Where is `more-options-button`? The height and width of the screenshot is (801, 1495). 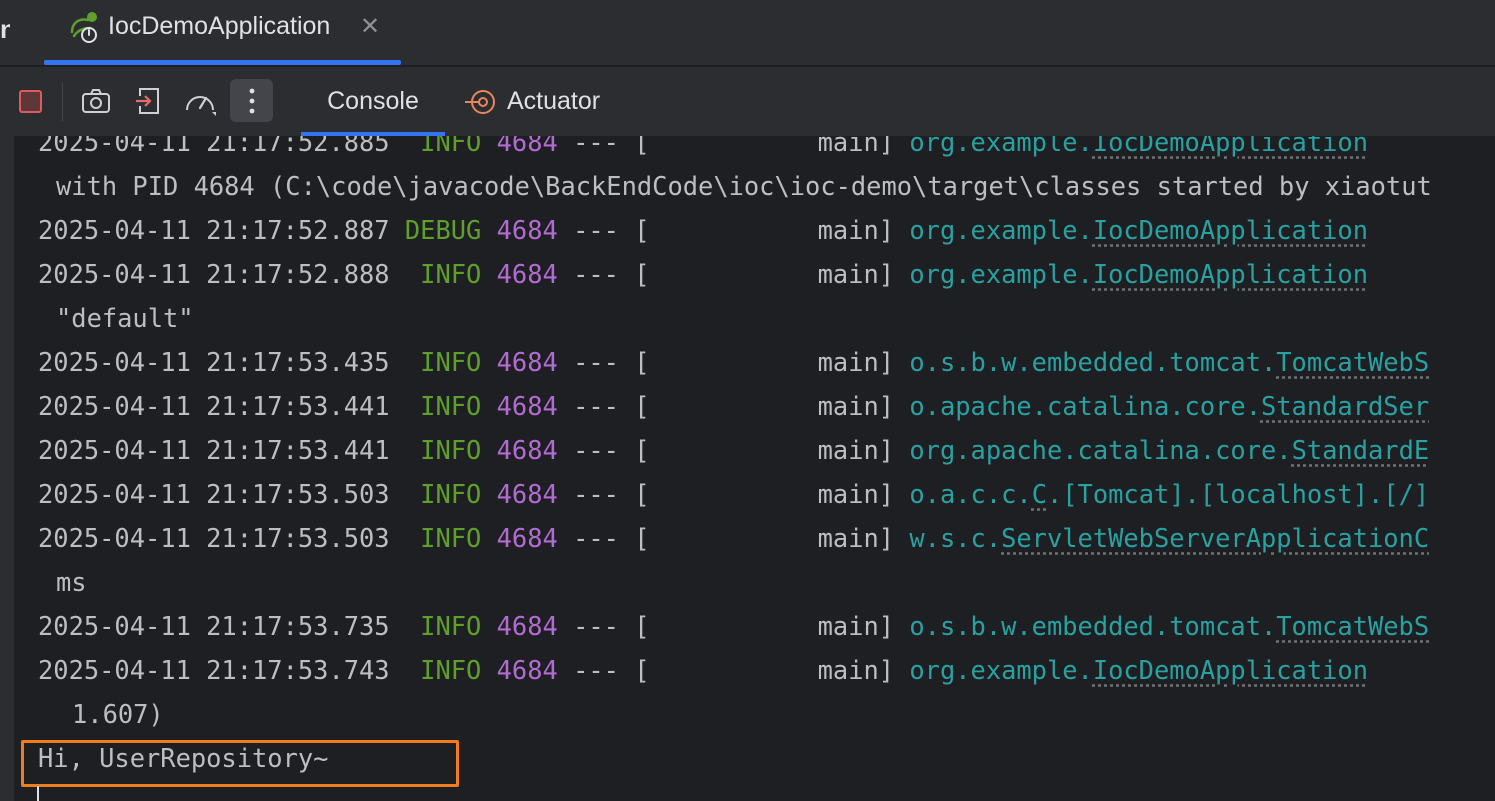
more-options-button is located at coordinates (251, 100).